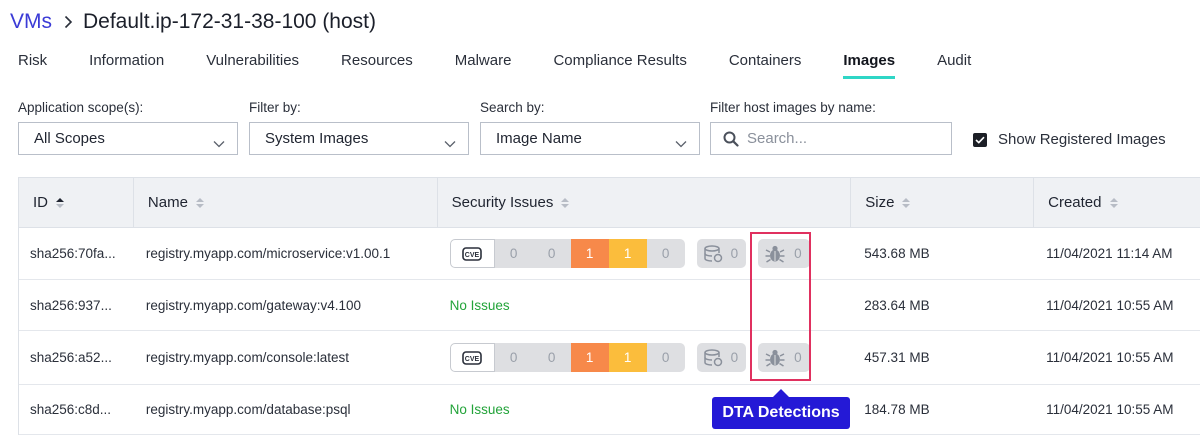  I want to click on chevron-right-icon, so click(68, 22).